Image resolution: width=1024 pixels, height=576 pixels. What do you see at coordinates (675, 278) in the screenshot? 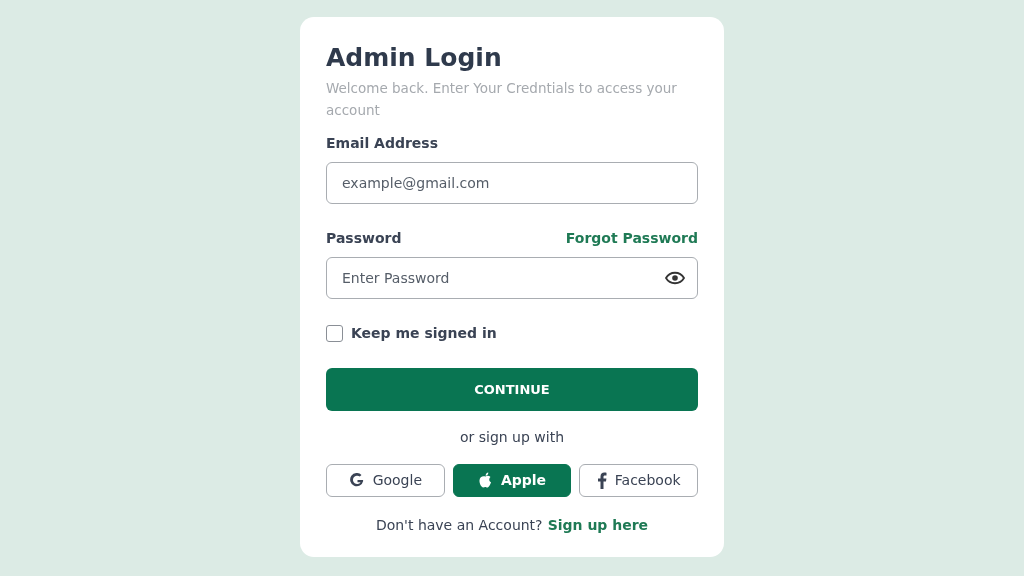
I see `eye-icon` at bounding box center [675, 278].